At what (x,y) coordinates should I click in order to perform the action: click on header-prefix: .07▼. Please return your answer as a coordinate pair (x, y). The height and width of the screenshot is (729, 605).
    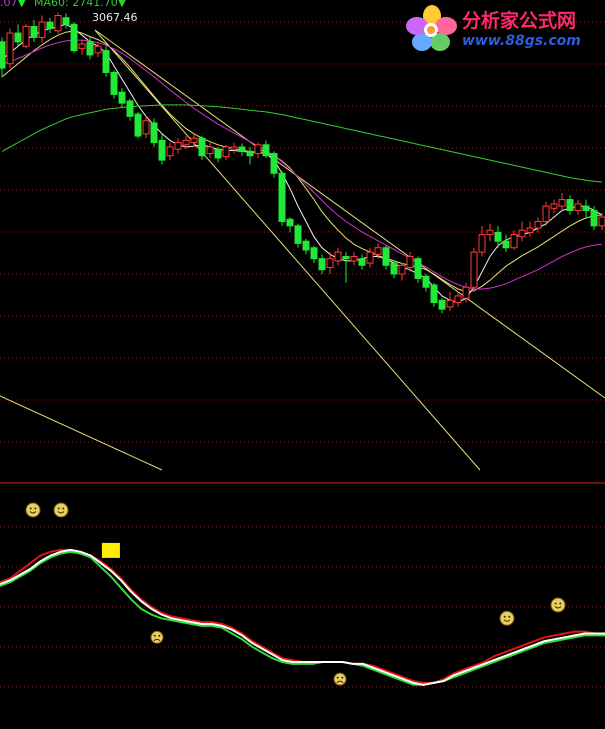
    Looking at the image, I should click on (13, 4).